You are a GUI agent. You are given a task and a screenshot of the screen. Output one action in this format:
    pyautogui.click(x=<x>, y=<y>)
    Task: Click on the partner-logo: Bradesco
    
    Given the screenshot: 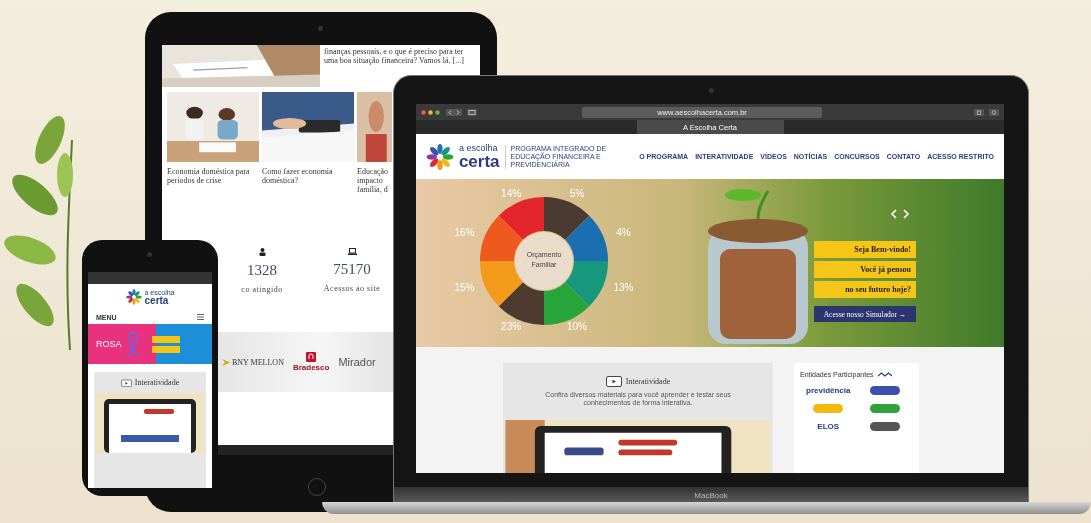 What is the action you would take?
    pyautogui.click(x=311, y=362)
    